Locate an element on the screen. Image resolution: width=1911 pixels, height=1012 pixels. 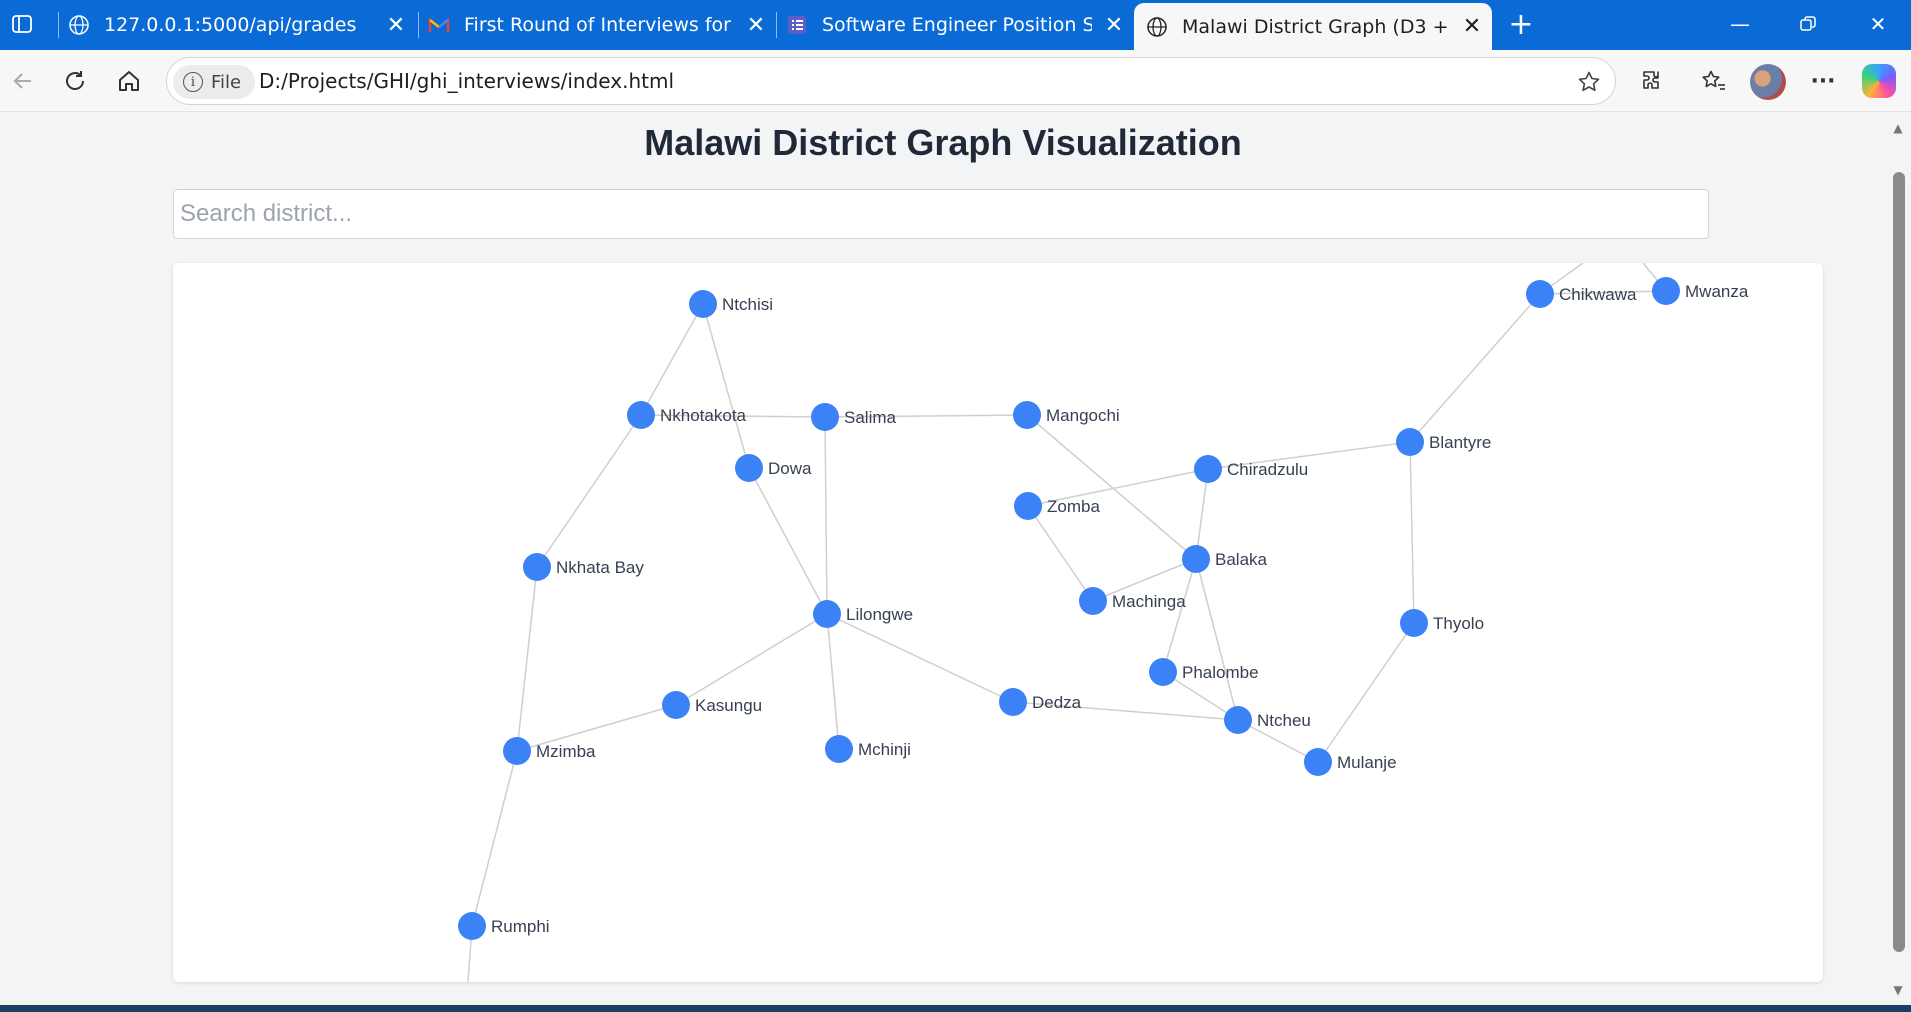
graph-node: Rumphi is located at coordinates (504, 926).